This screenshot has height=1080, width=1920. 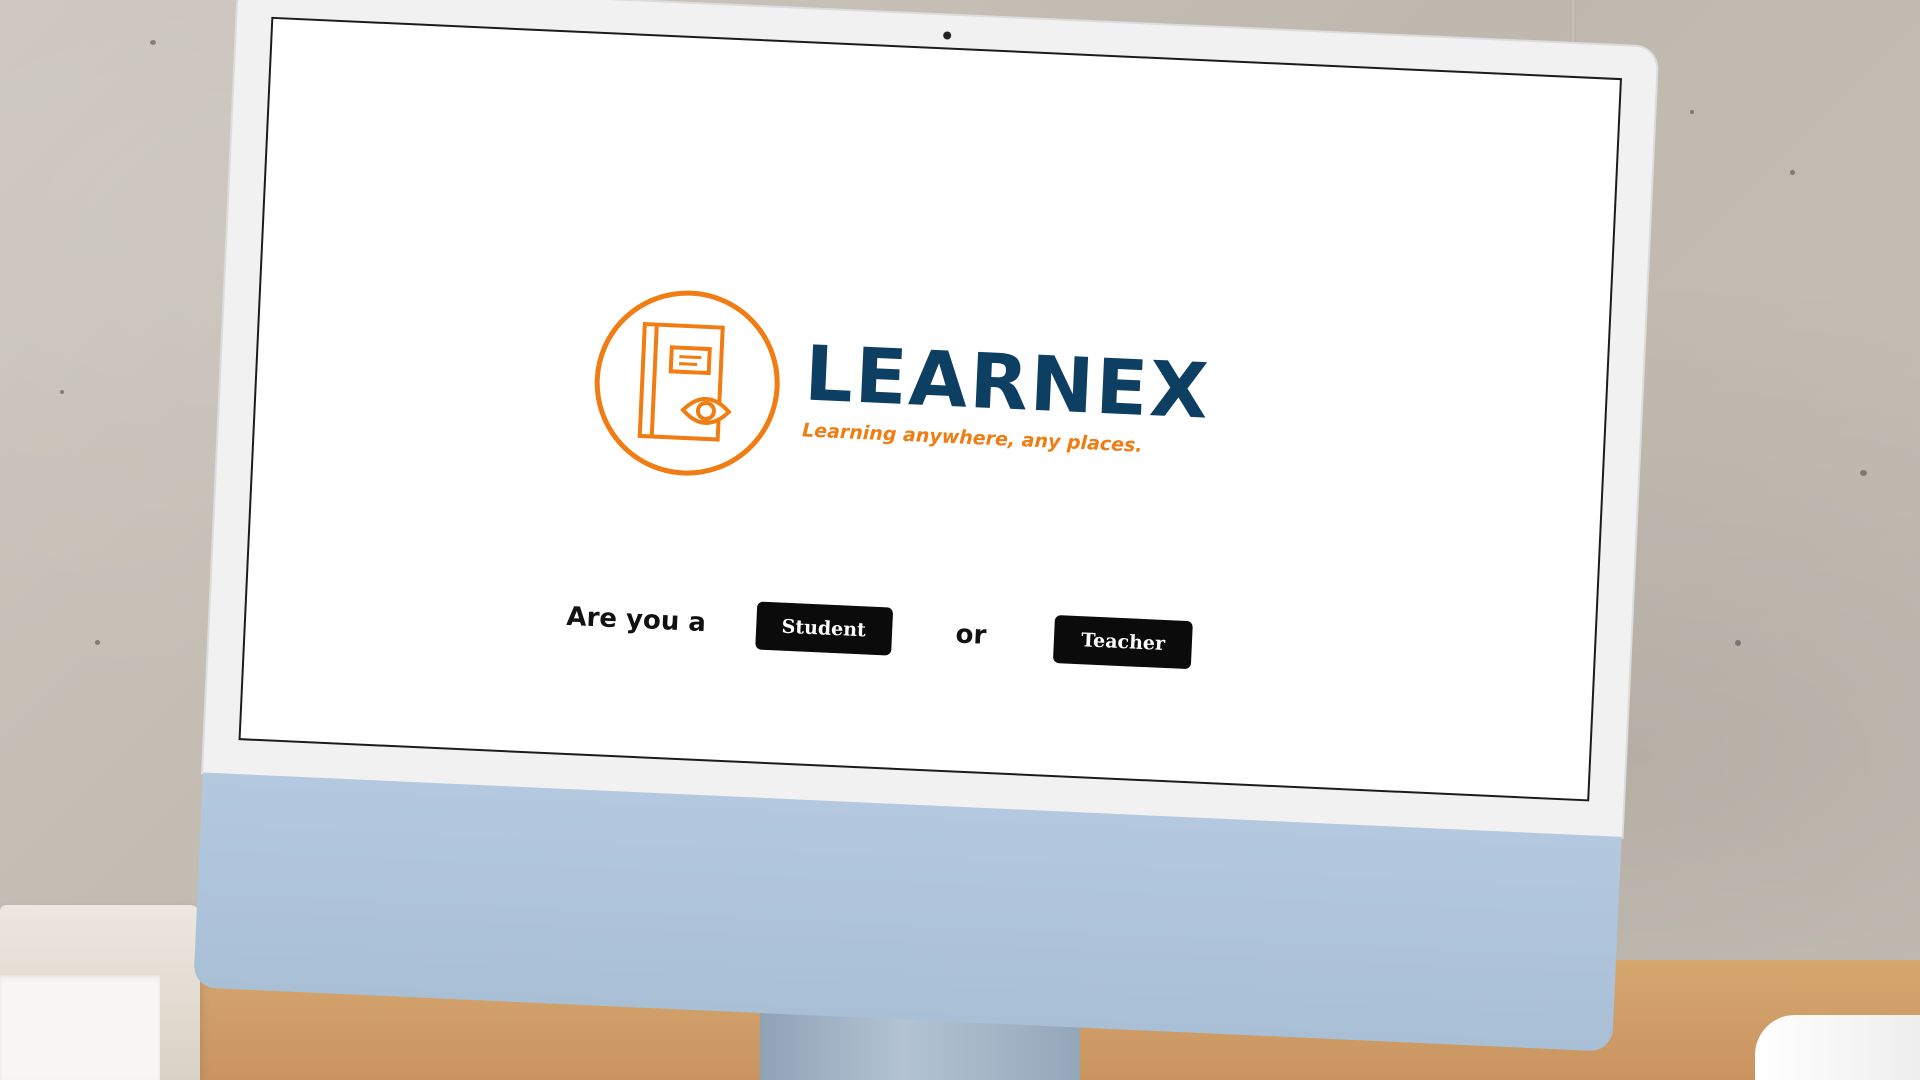 I want to click on or-text: or, so click(x=970, y=635).